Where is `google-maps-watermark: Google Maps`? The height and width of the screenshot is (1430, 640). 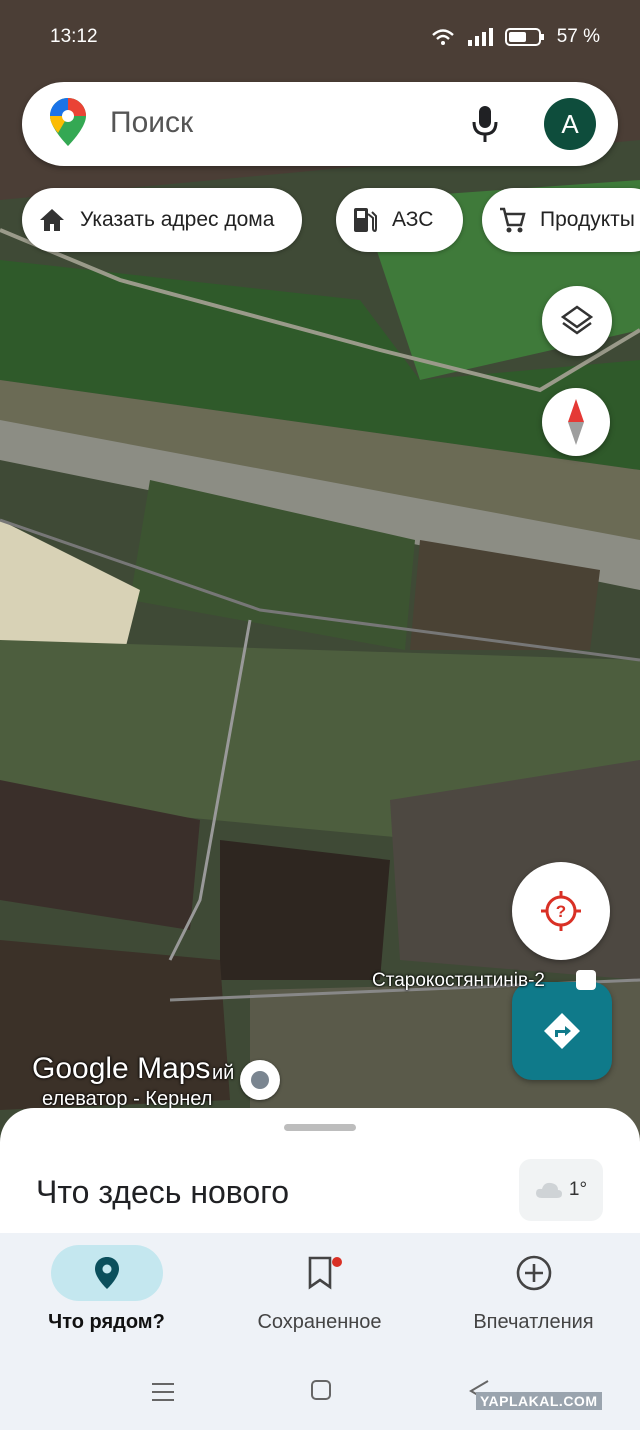
google-maps-watermark: Google Maps is located at coordinates (121, 1068).